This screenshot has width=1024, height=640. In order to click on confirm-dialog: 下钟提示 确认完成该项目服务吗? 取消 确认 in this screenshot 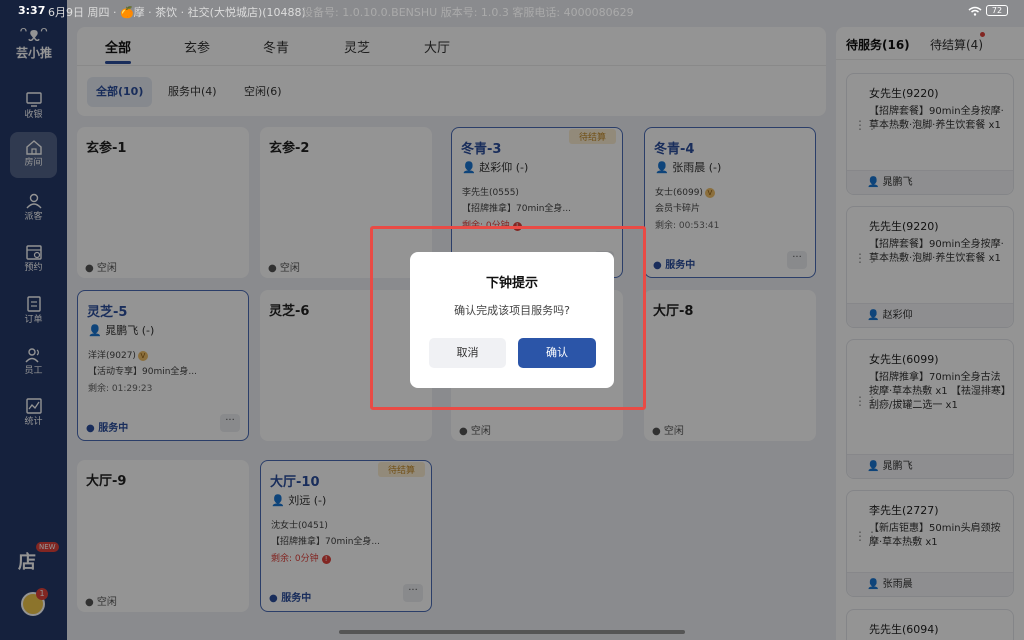, I will do `click(512, 320)`.